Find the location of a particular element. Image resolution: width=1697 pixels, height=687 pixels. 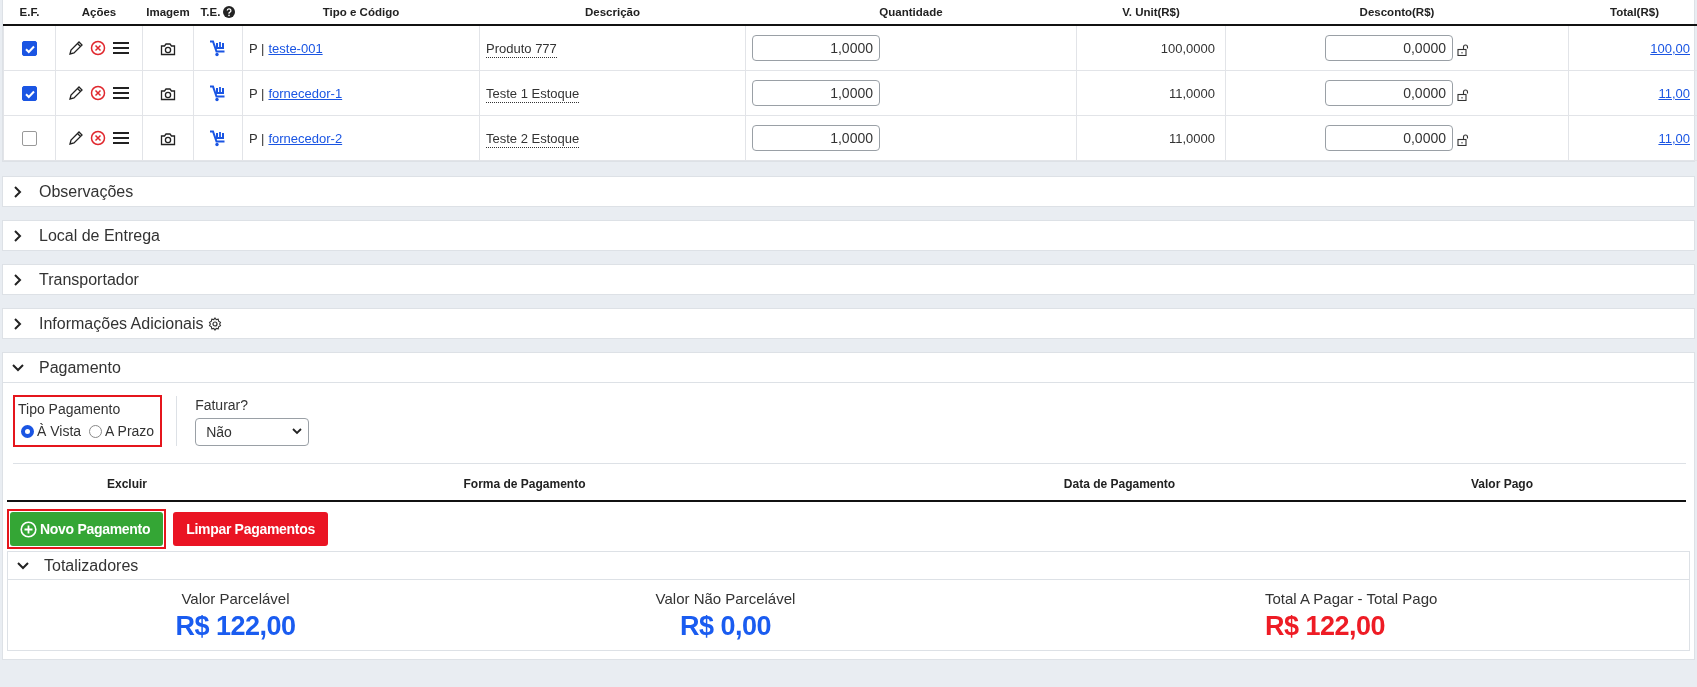

plus-circle-icon is located at coordinates (28, 529).